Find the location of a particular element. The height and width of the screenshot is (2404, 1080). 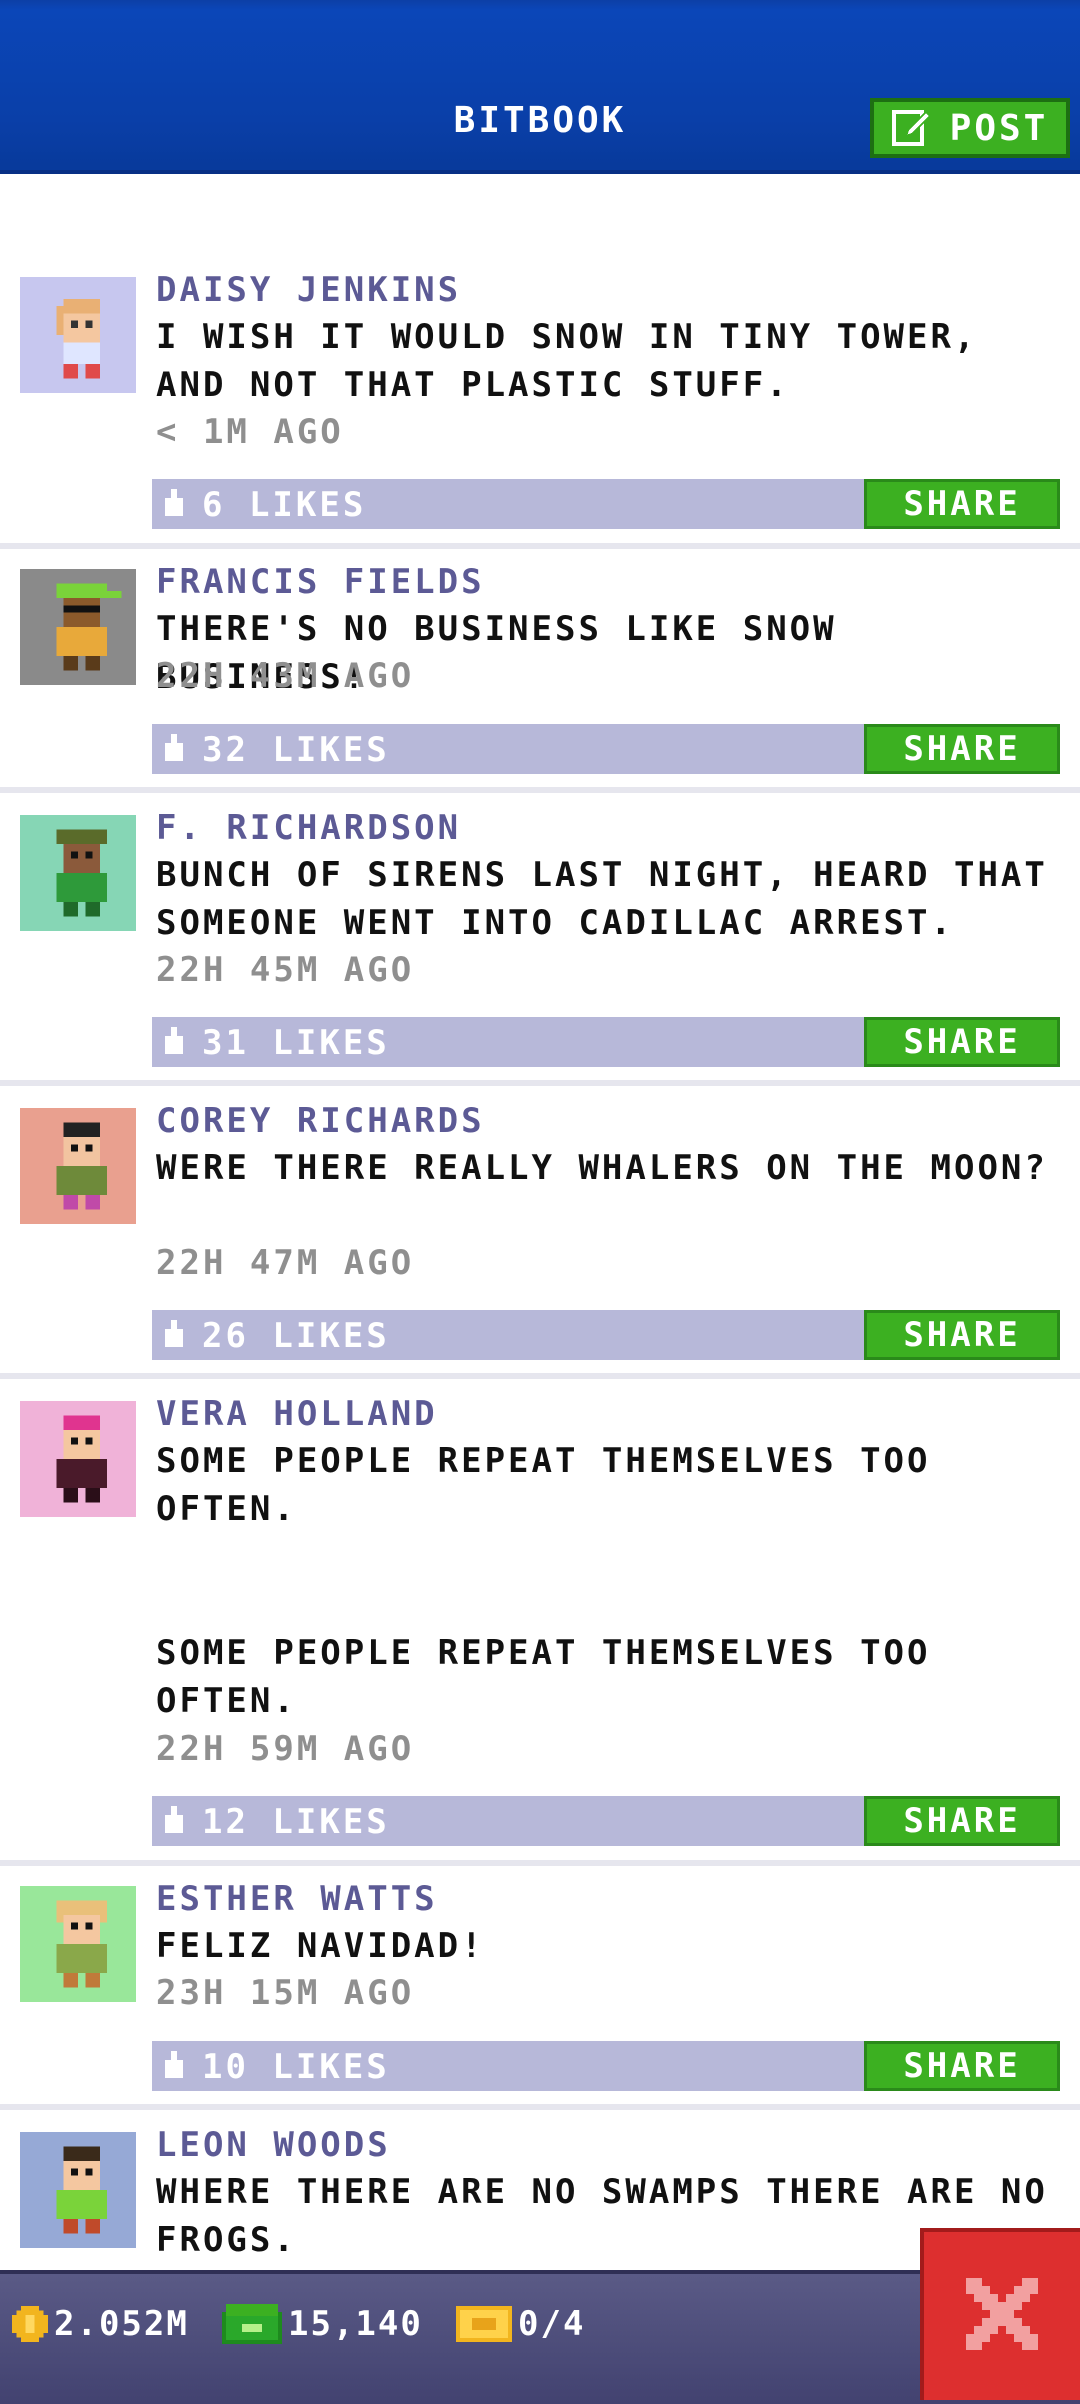

likes-count: 26 LIKES is located at coordinates (296, 1336).